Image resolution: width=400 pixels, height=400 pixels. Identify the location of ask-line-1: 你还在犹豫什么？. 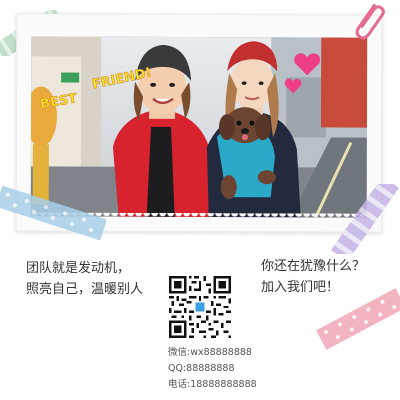
(313, 266).